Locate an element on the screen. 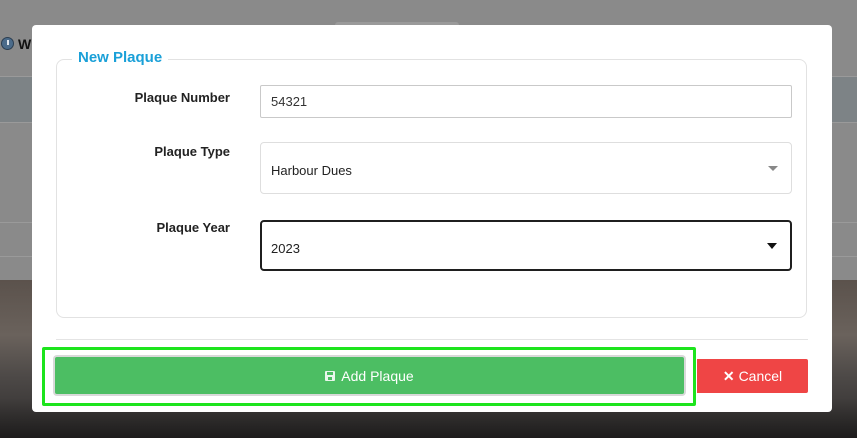  clock-icon is located at coordinates (7, 43).